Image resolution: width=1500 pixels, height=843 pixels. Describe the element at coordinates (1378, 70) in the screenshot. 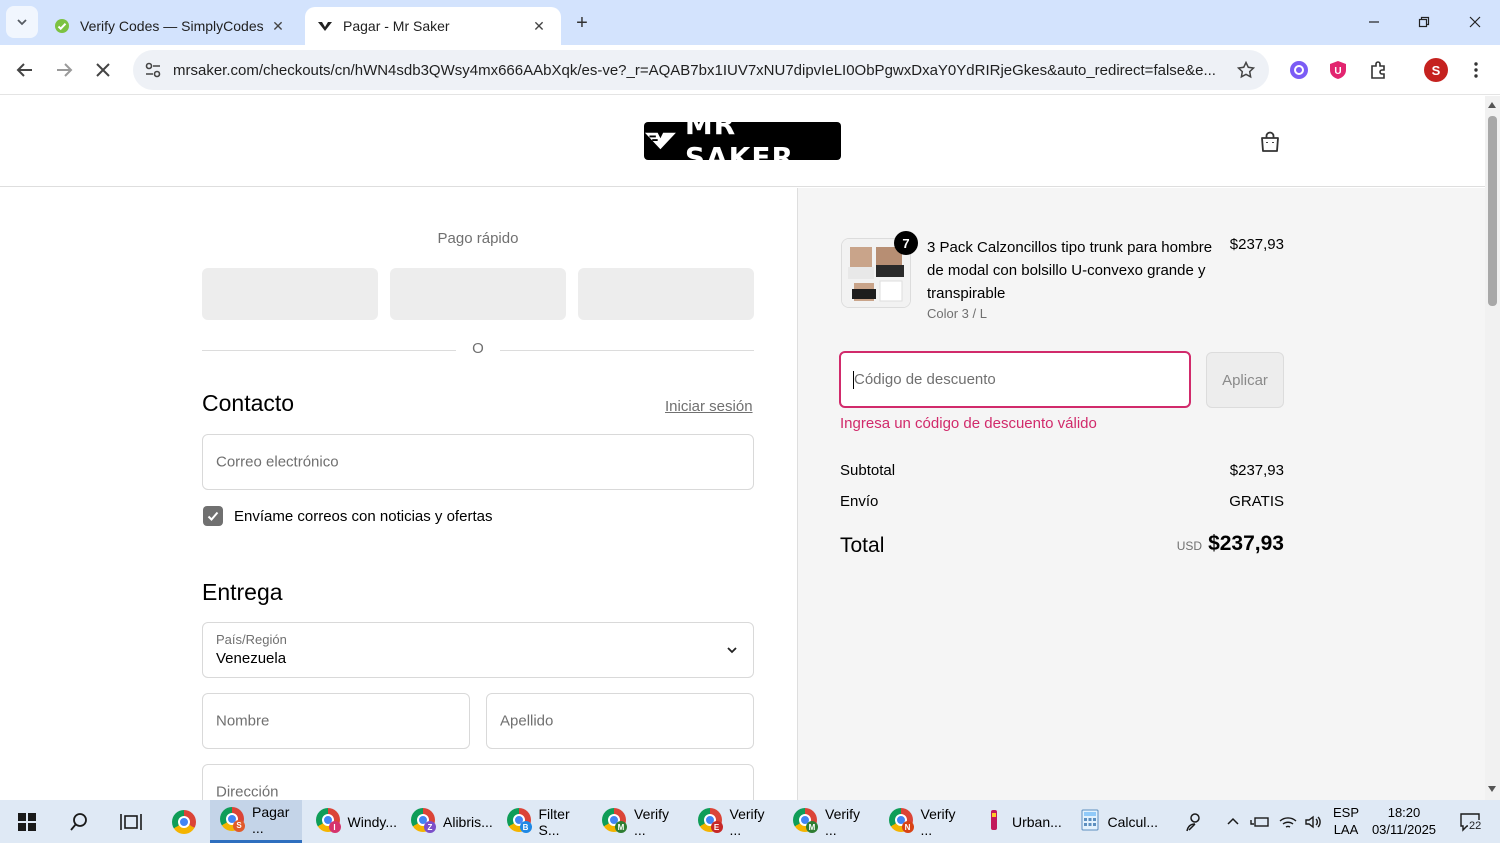

I see `extensions-puzzle-icon` at that location.